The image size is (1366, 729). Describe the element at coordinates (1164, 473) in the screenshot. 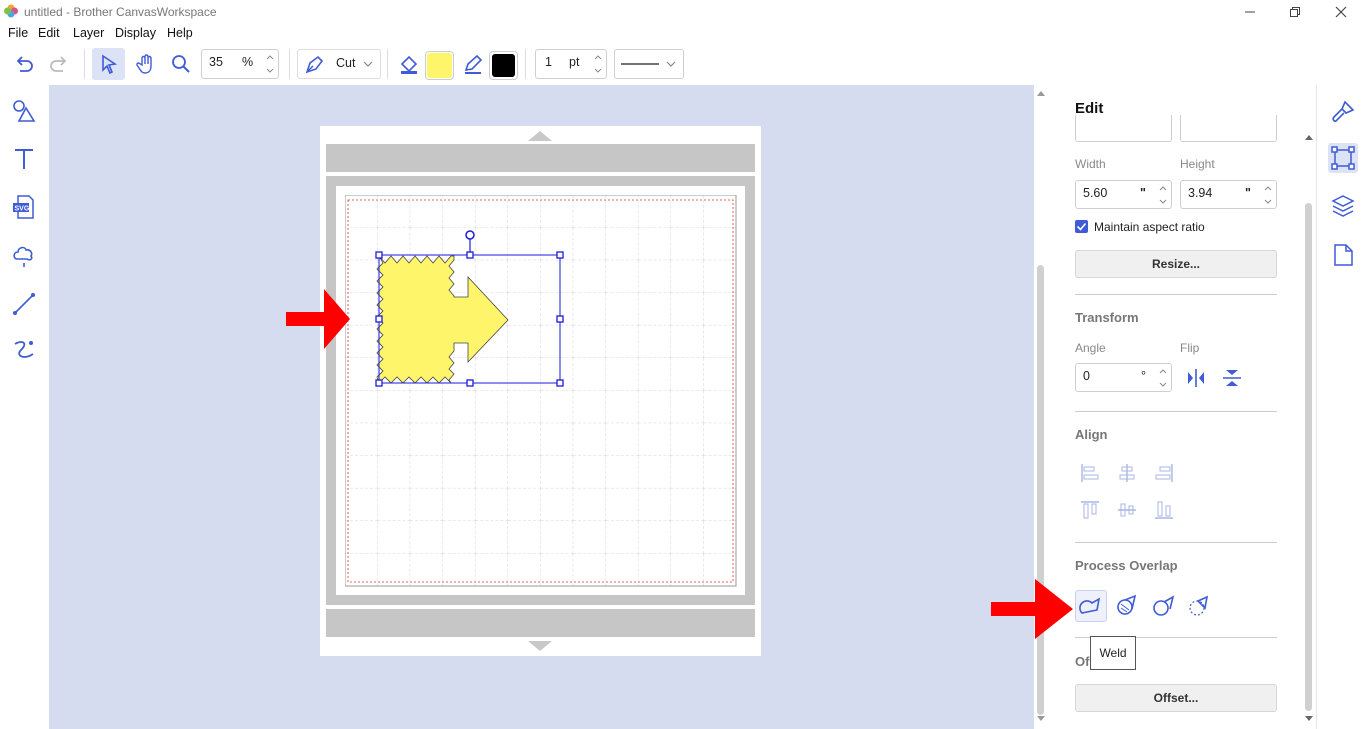

I see `align-right-icon` at that location.